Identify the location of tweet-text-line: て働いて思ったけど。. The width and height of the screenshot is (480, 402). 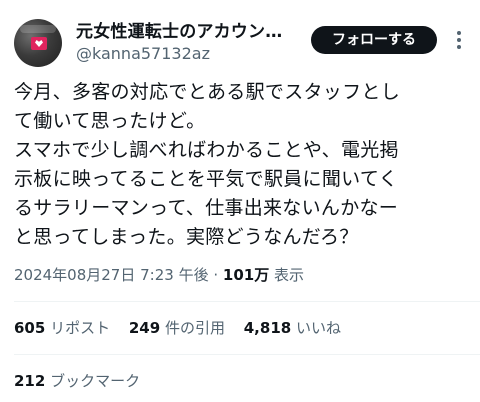
(110, 121).